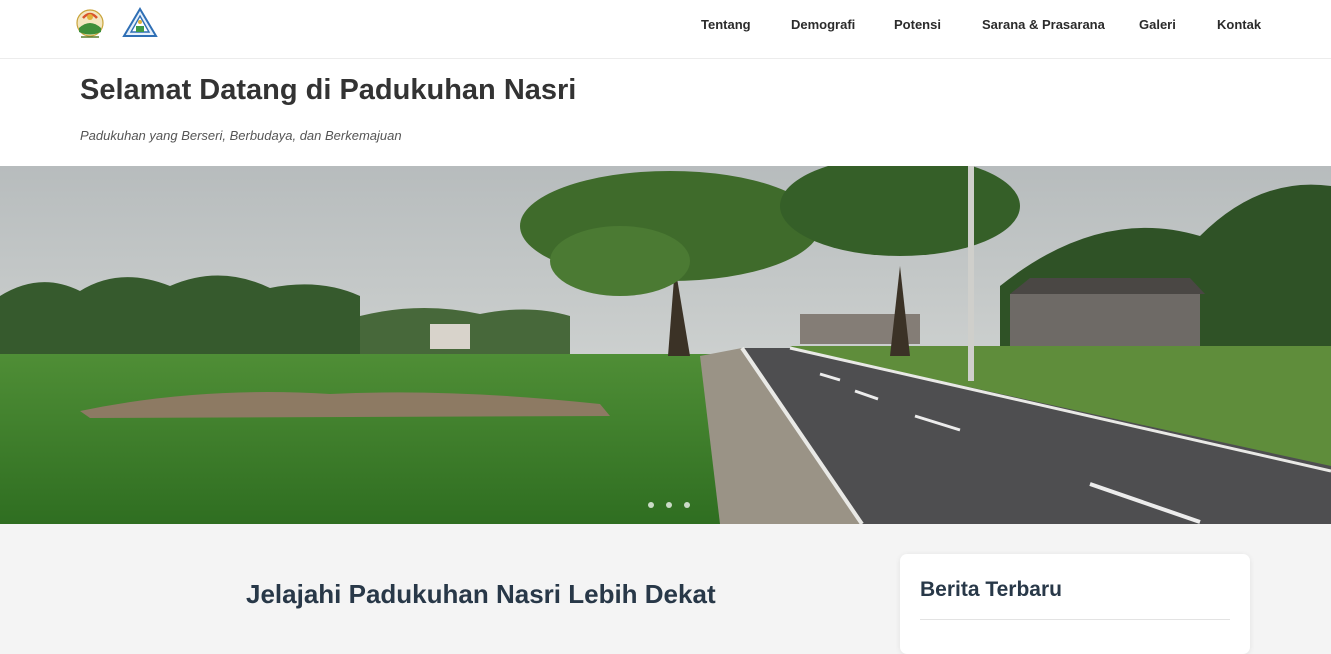 This screenshot has width=1331, height=654. What do you see at coordinates (991, 589) in the screenshot?
I see `latest-news-title: Berita Terbaru` at bounding box center [991, 589].